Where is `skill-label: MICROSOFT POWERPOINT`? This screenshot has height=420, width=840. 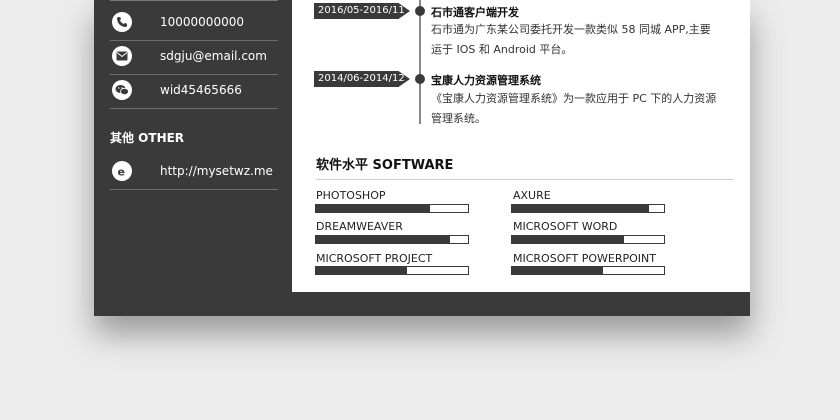 skill-label: MICROSOFT POWERPOINT is located at coordinates (584, 258).